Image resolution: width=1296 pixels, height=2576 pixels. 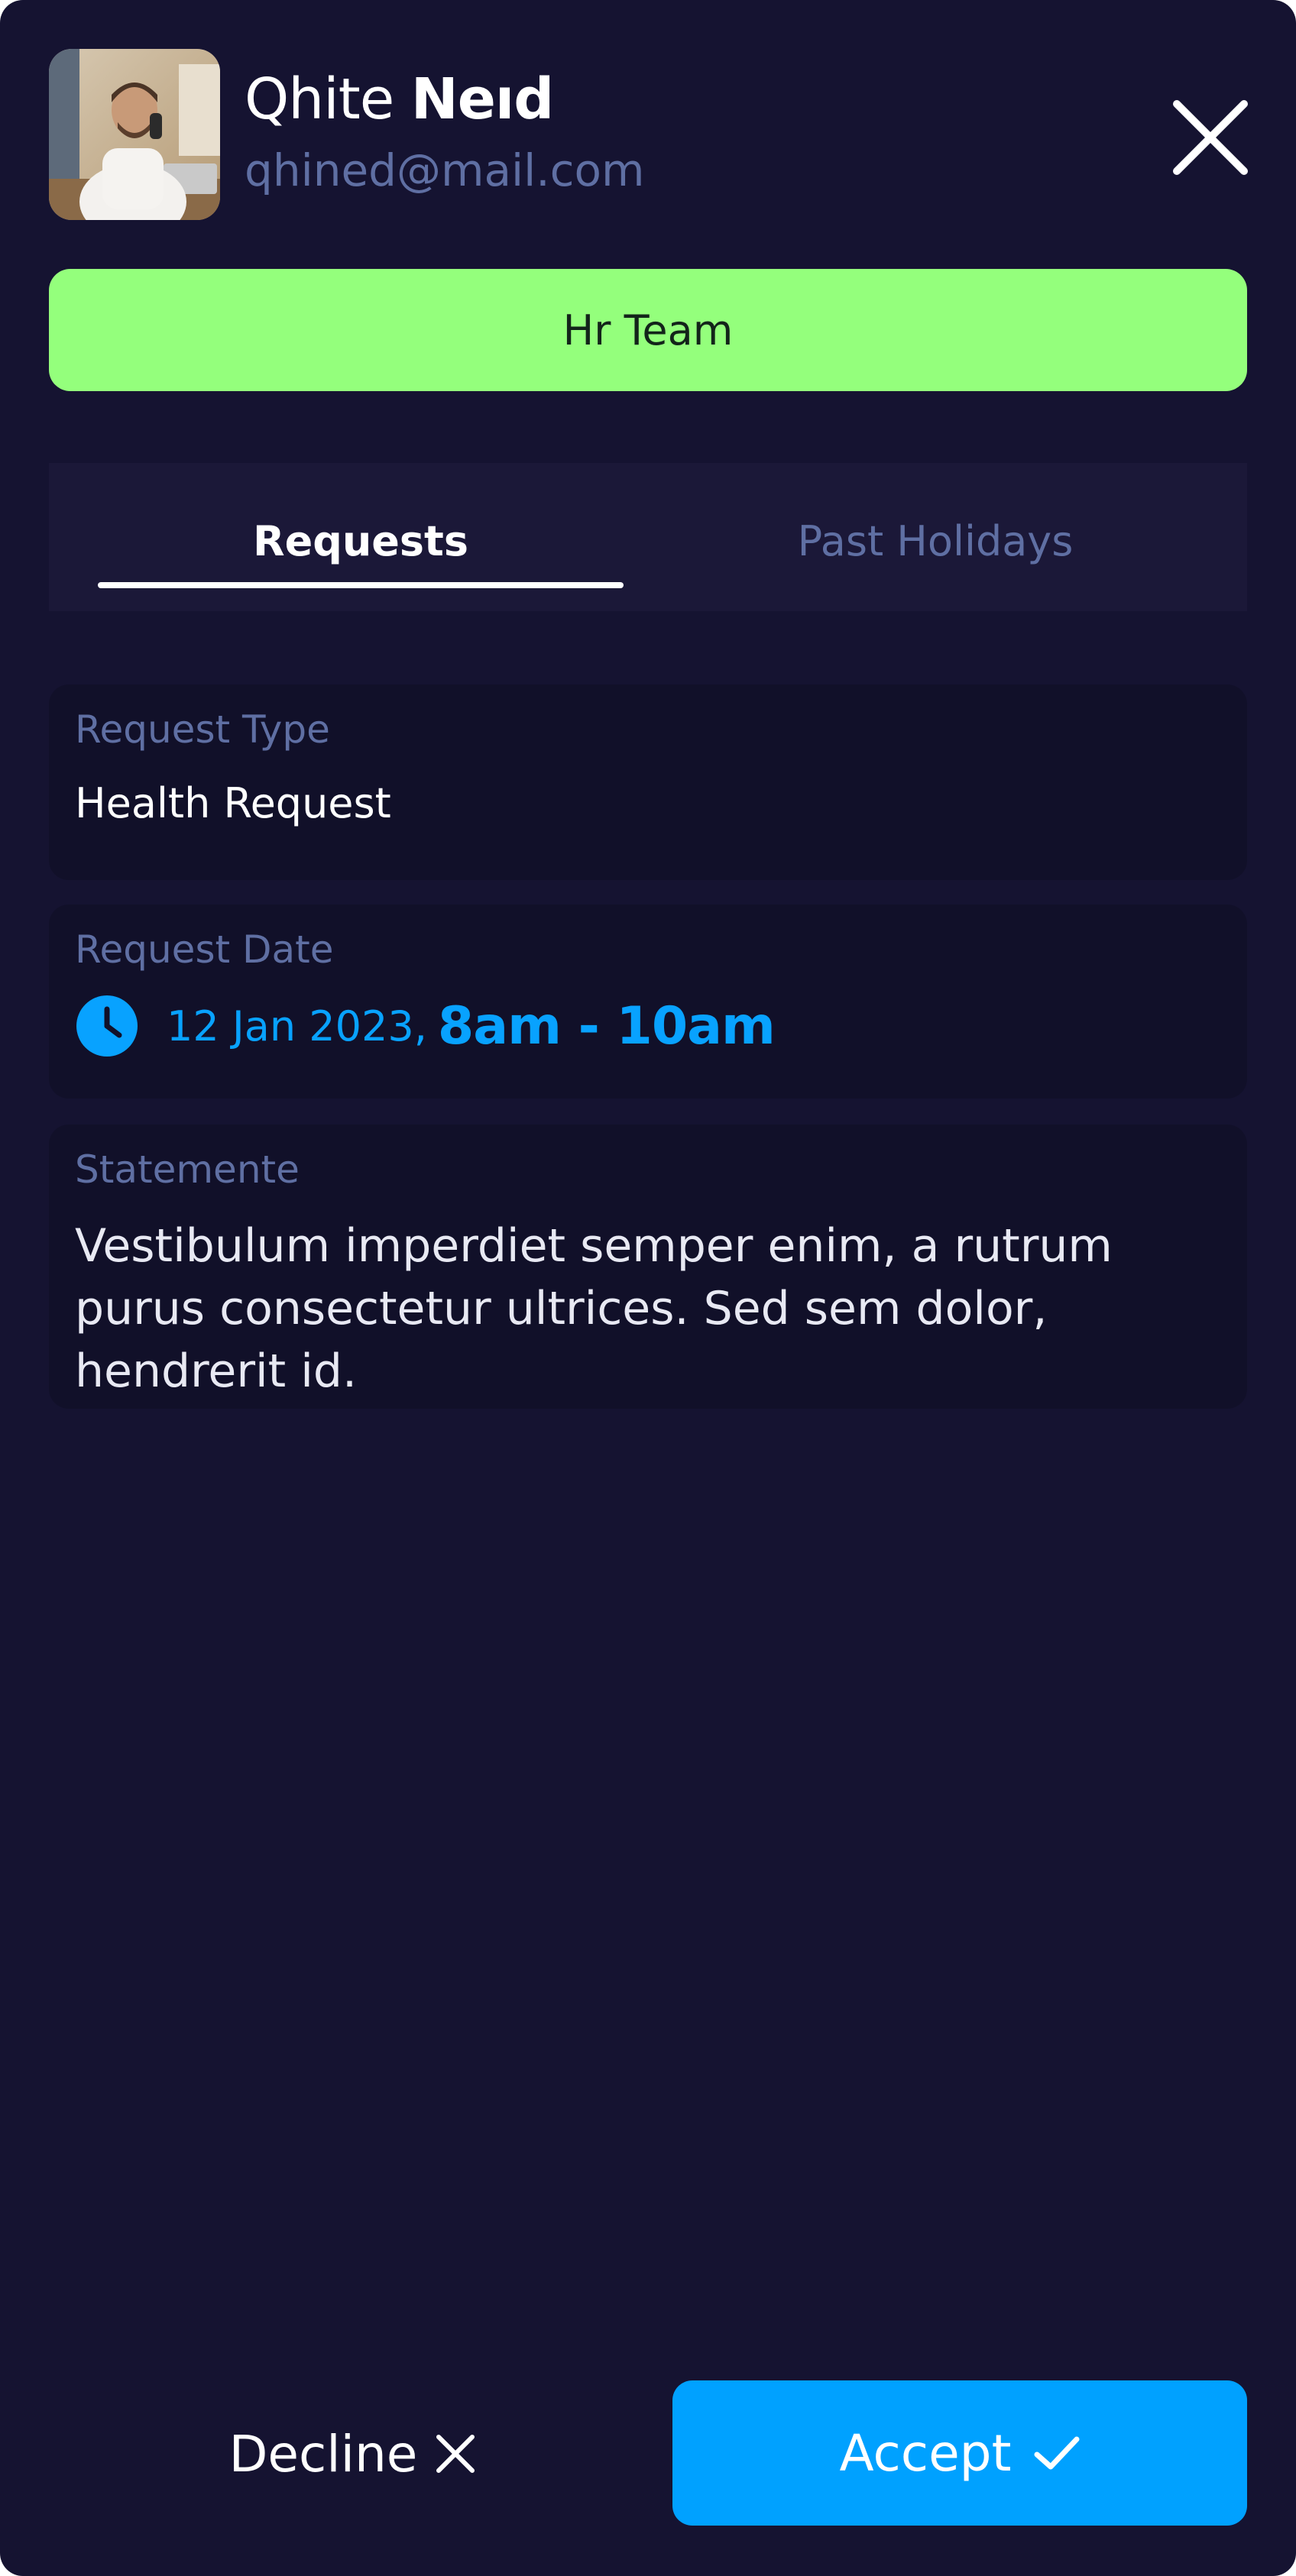 What do you see at coordinates (648, 330) in the screenshot?
I see `team-badge: Hr Team` at bounding box center [648, 330].